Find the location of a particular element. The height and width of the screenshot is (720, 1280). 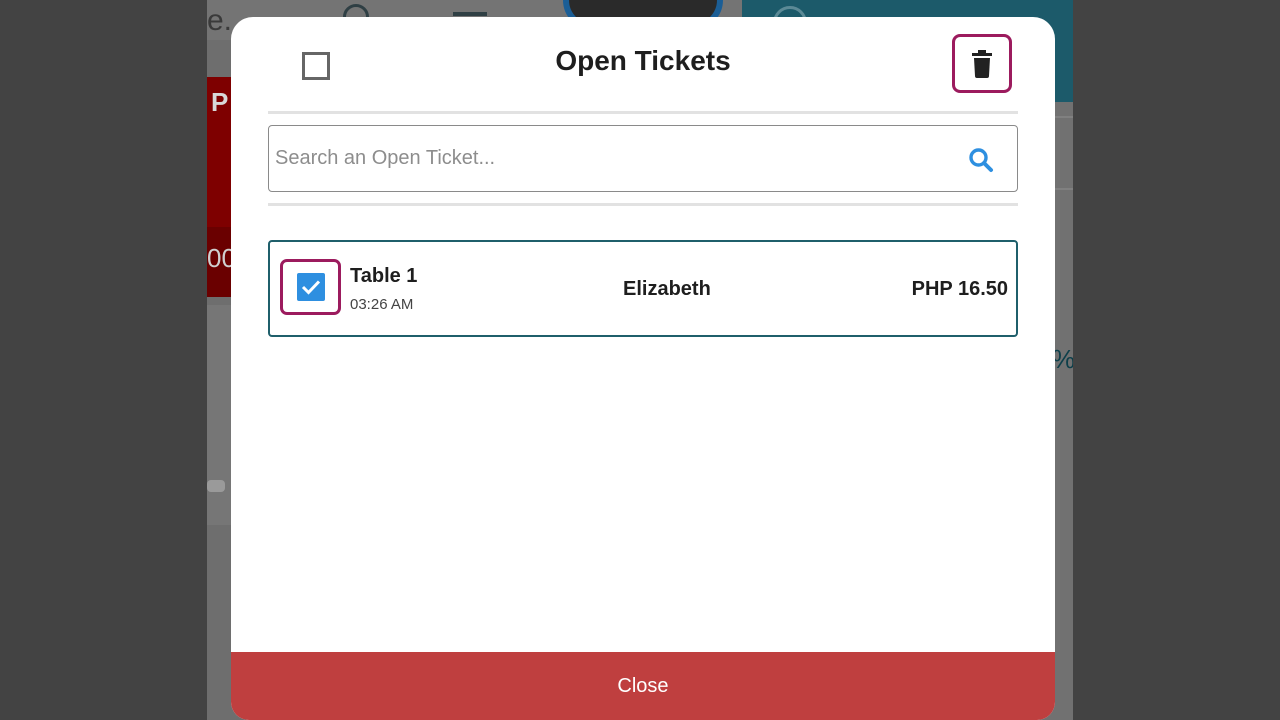

ticket-customer: Elizabeth is located at coordinates (667, 289).